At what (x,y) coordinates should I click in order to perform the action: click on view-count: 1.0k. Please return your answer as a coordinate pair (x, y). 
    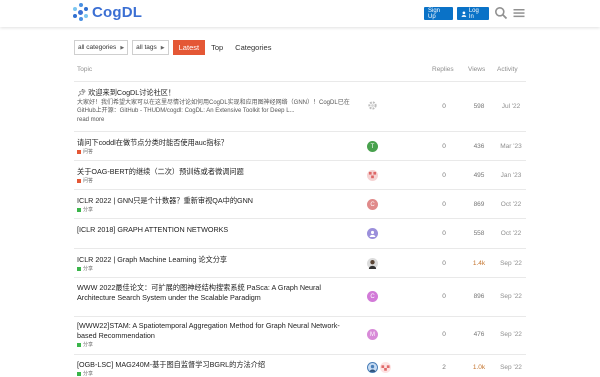
    Looking at the image, I should click on (479, 367).